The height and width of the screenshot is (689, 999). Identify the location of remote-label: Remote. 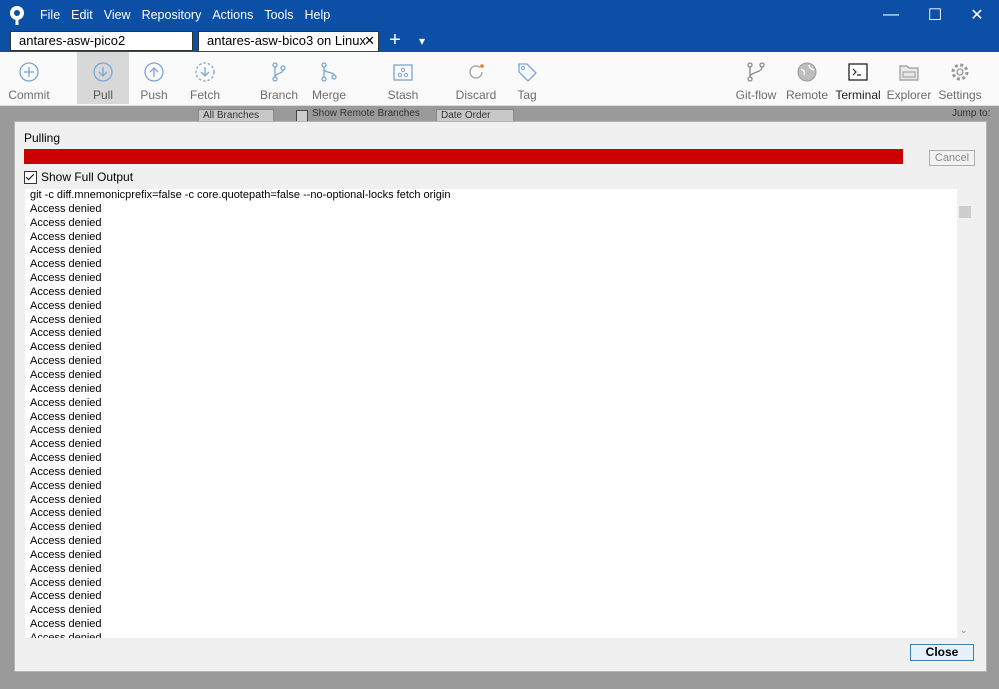
(807, 95).